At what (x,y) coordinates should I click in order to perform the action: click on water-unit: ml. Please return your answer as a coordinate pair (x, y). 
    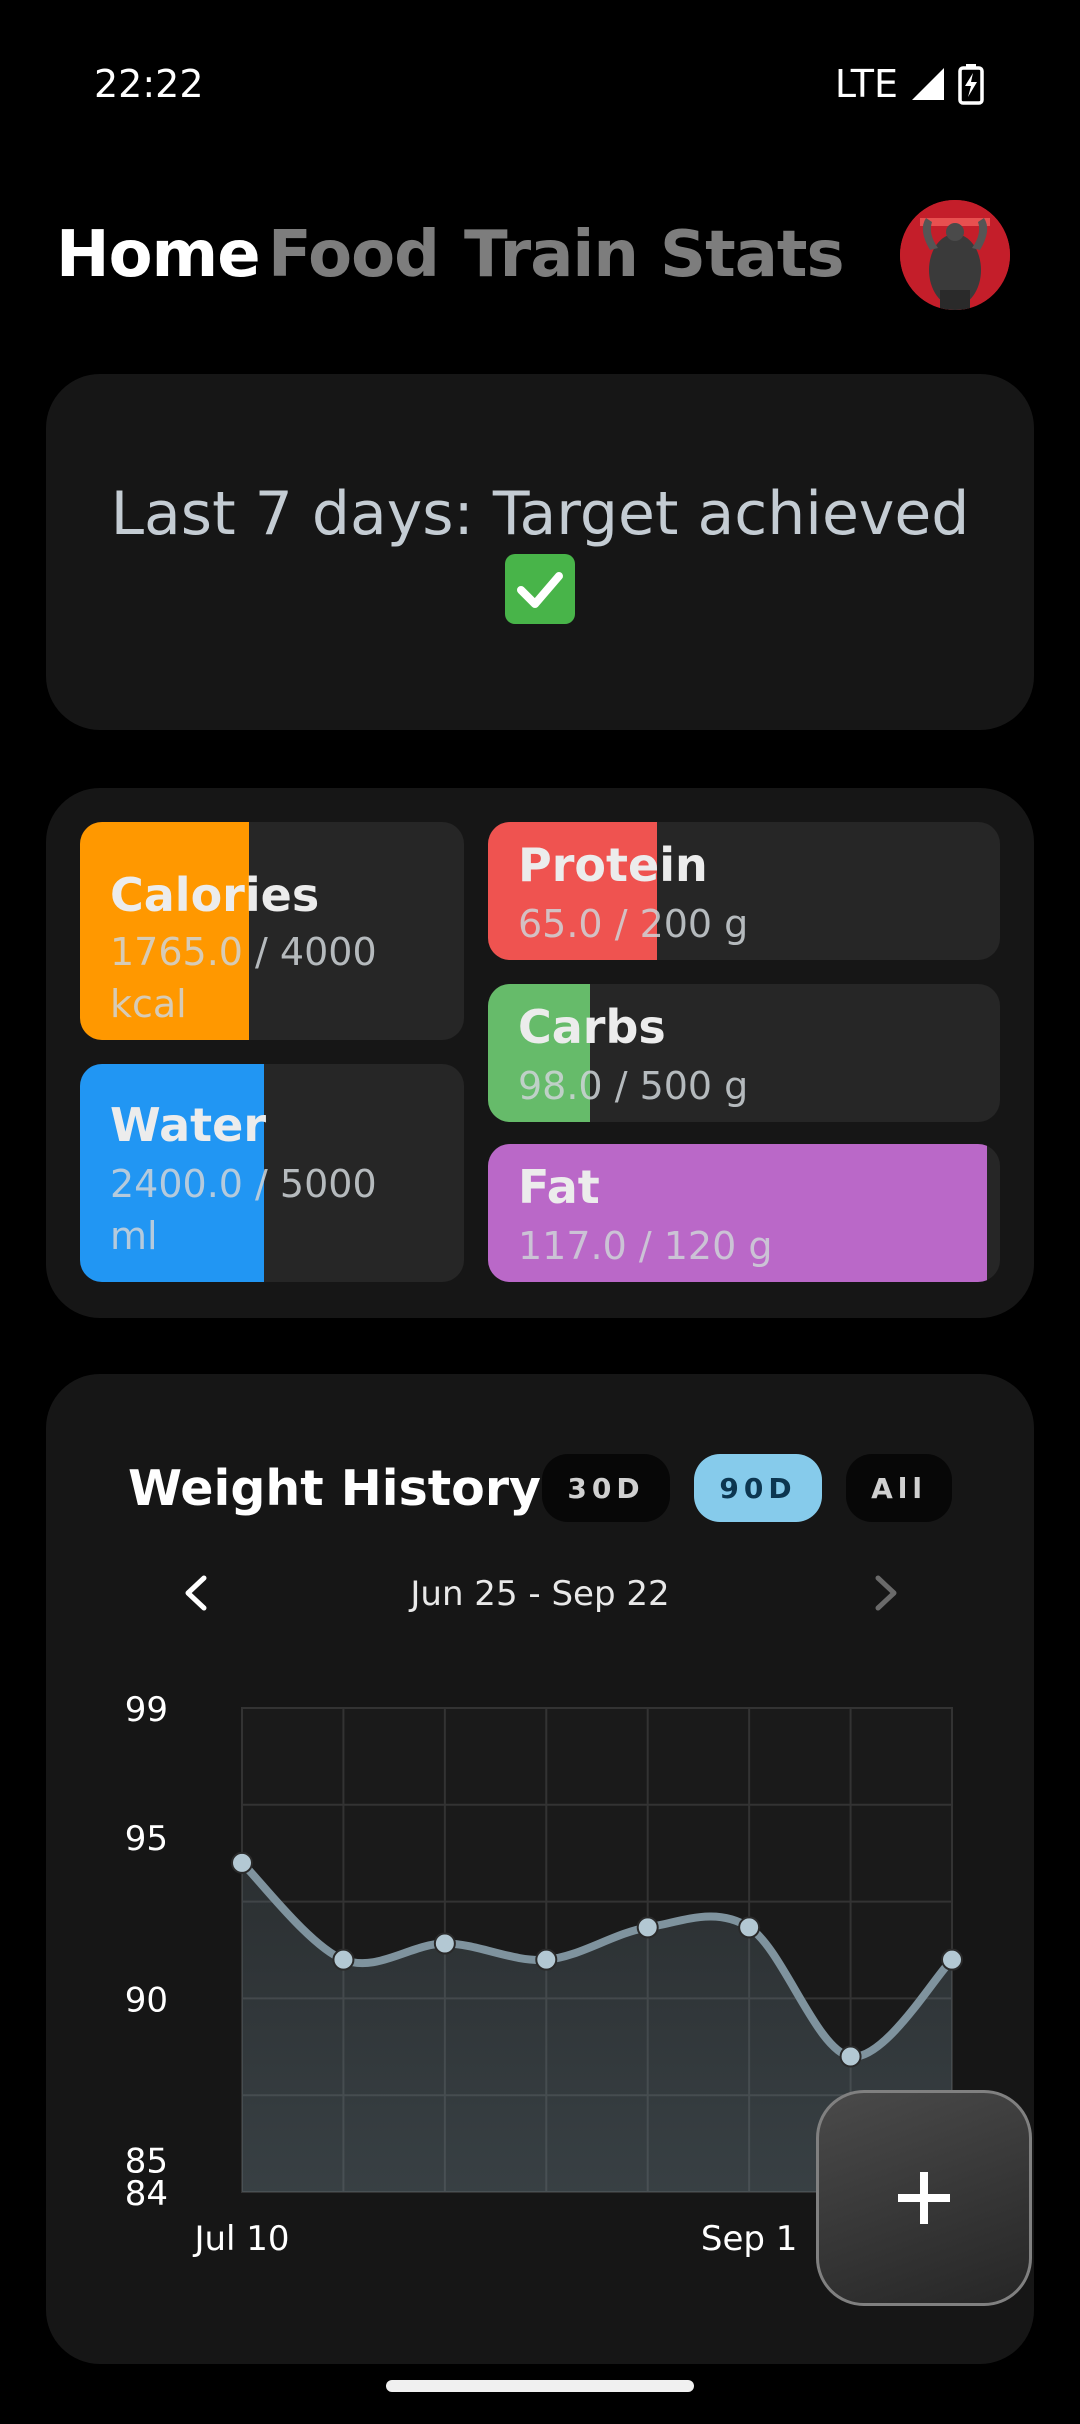
    Looking at the image, I should click on (134, 1236).